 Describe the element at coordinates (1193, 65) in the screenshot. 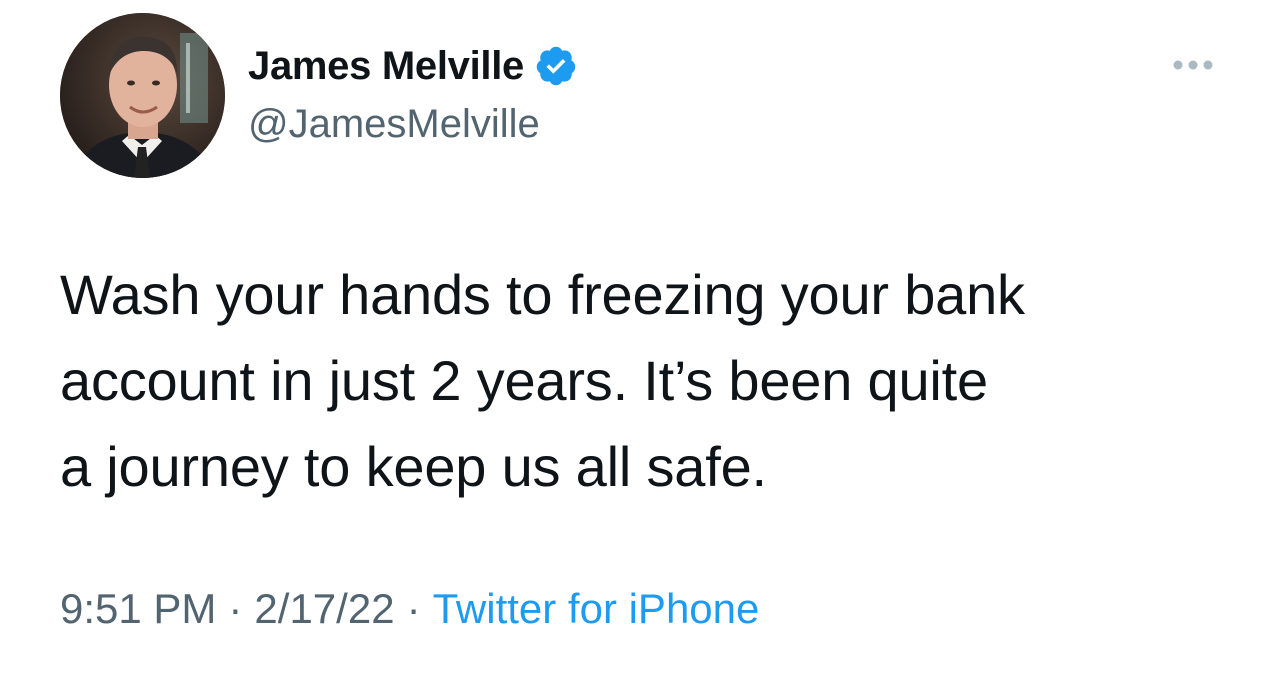

I see `more-options-icon` at that location.